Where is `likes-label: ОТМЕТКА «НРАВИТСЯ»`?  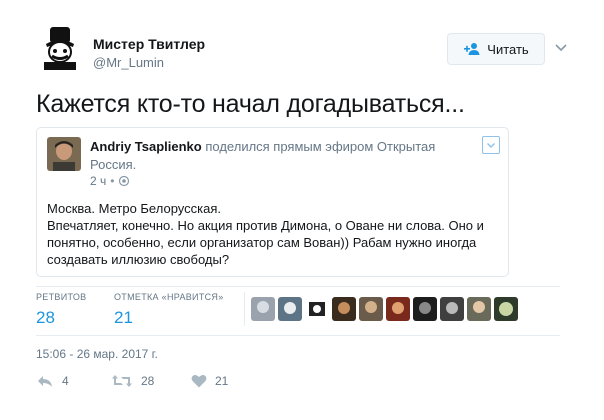
likes-label: ОТМЕТКА «НРАВИТСЯ» is located at coordinates (169, 297).